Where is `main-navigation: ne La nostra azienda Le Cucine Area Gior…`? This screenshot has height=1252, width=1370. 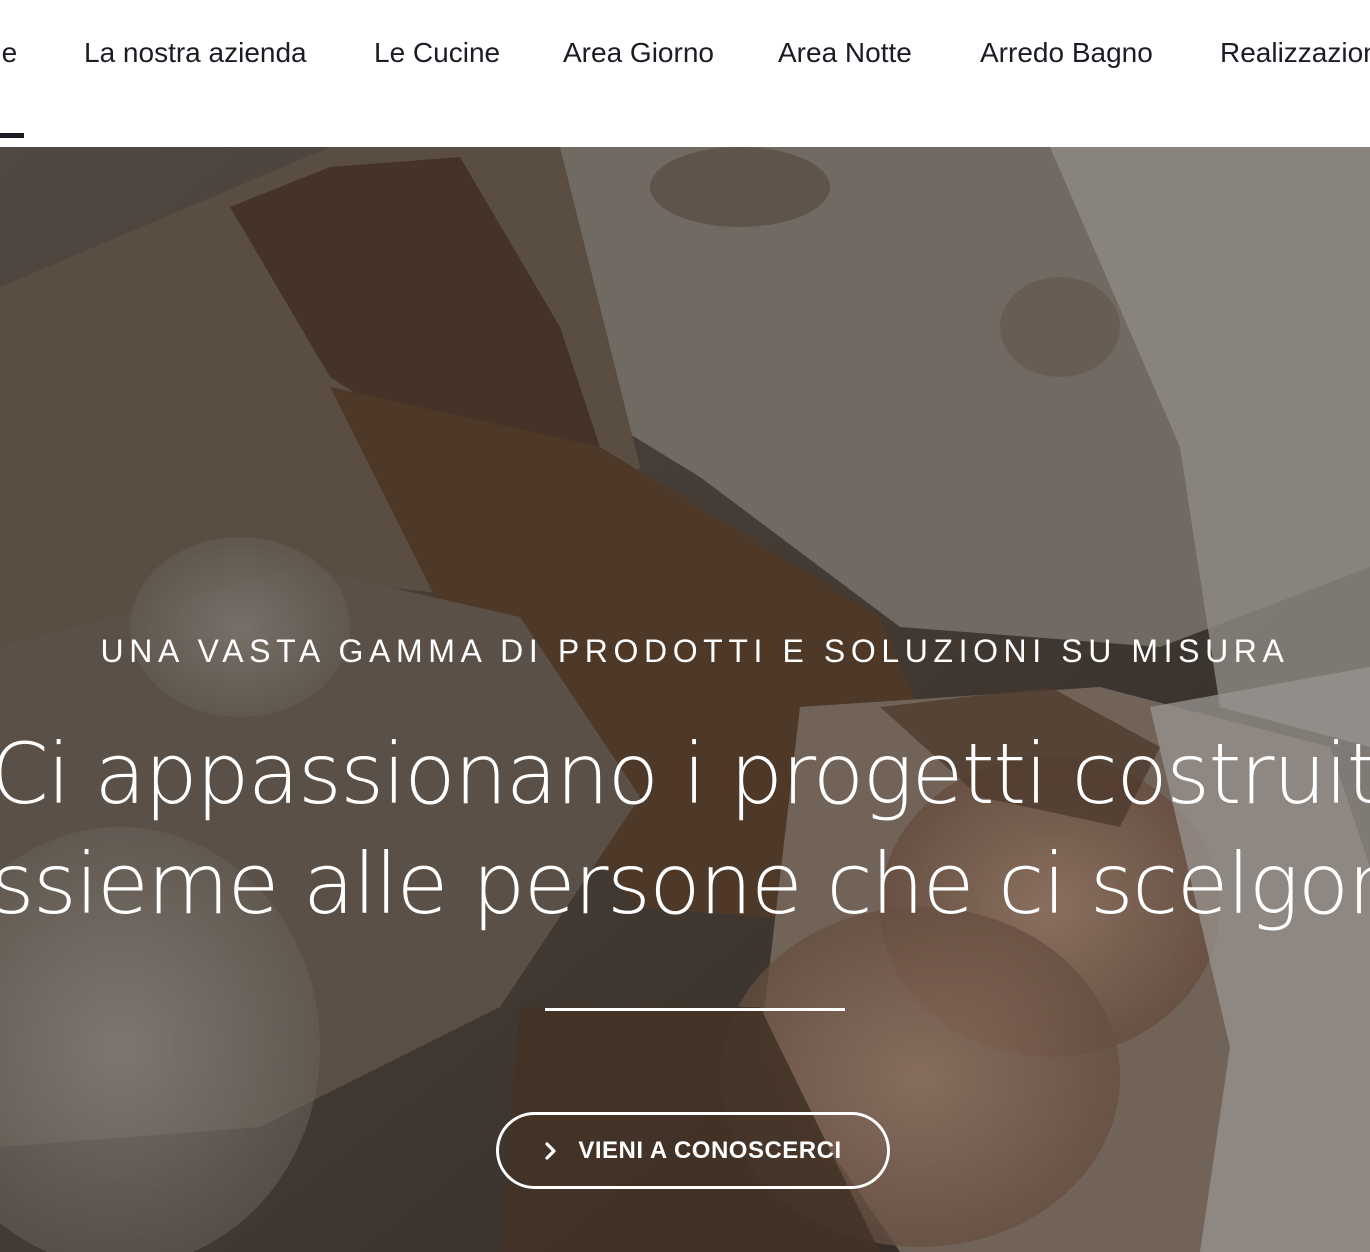 main-navigation: ne La nostra azienda Le Cucine Area Gior… is located at coordinates (685, 73).